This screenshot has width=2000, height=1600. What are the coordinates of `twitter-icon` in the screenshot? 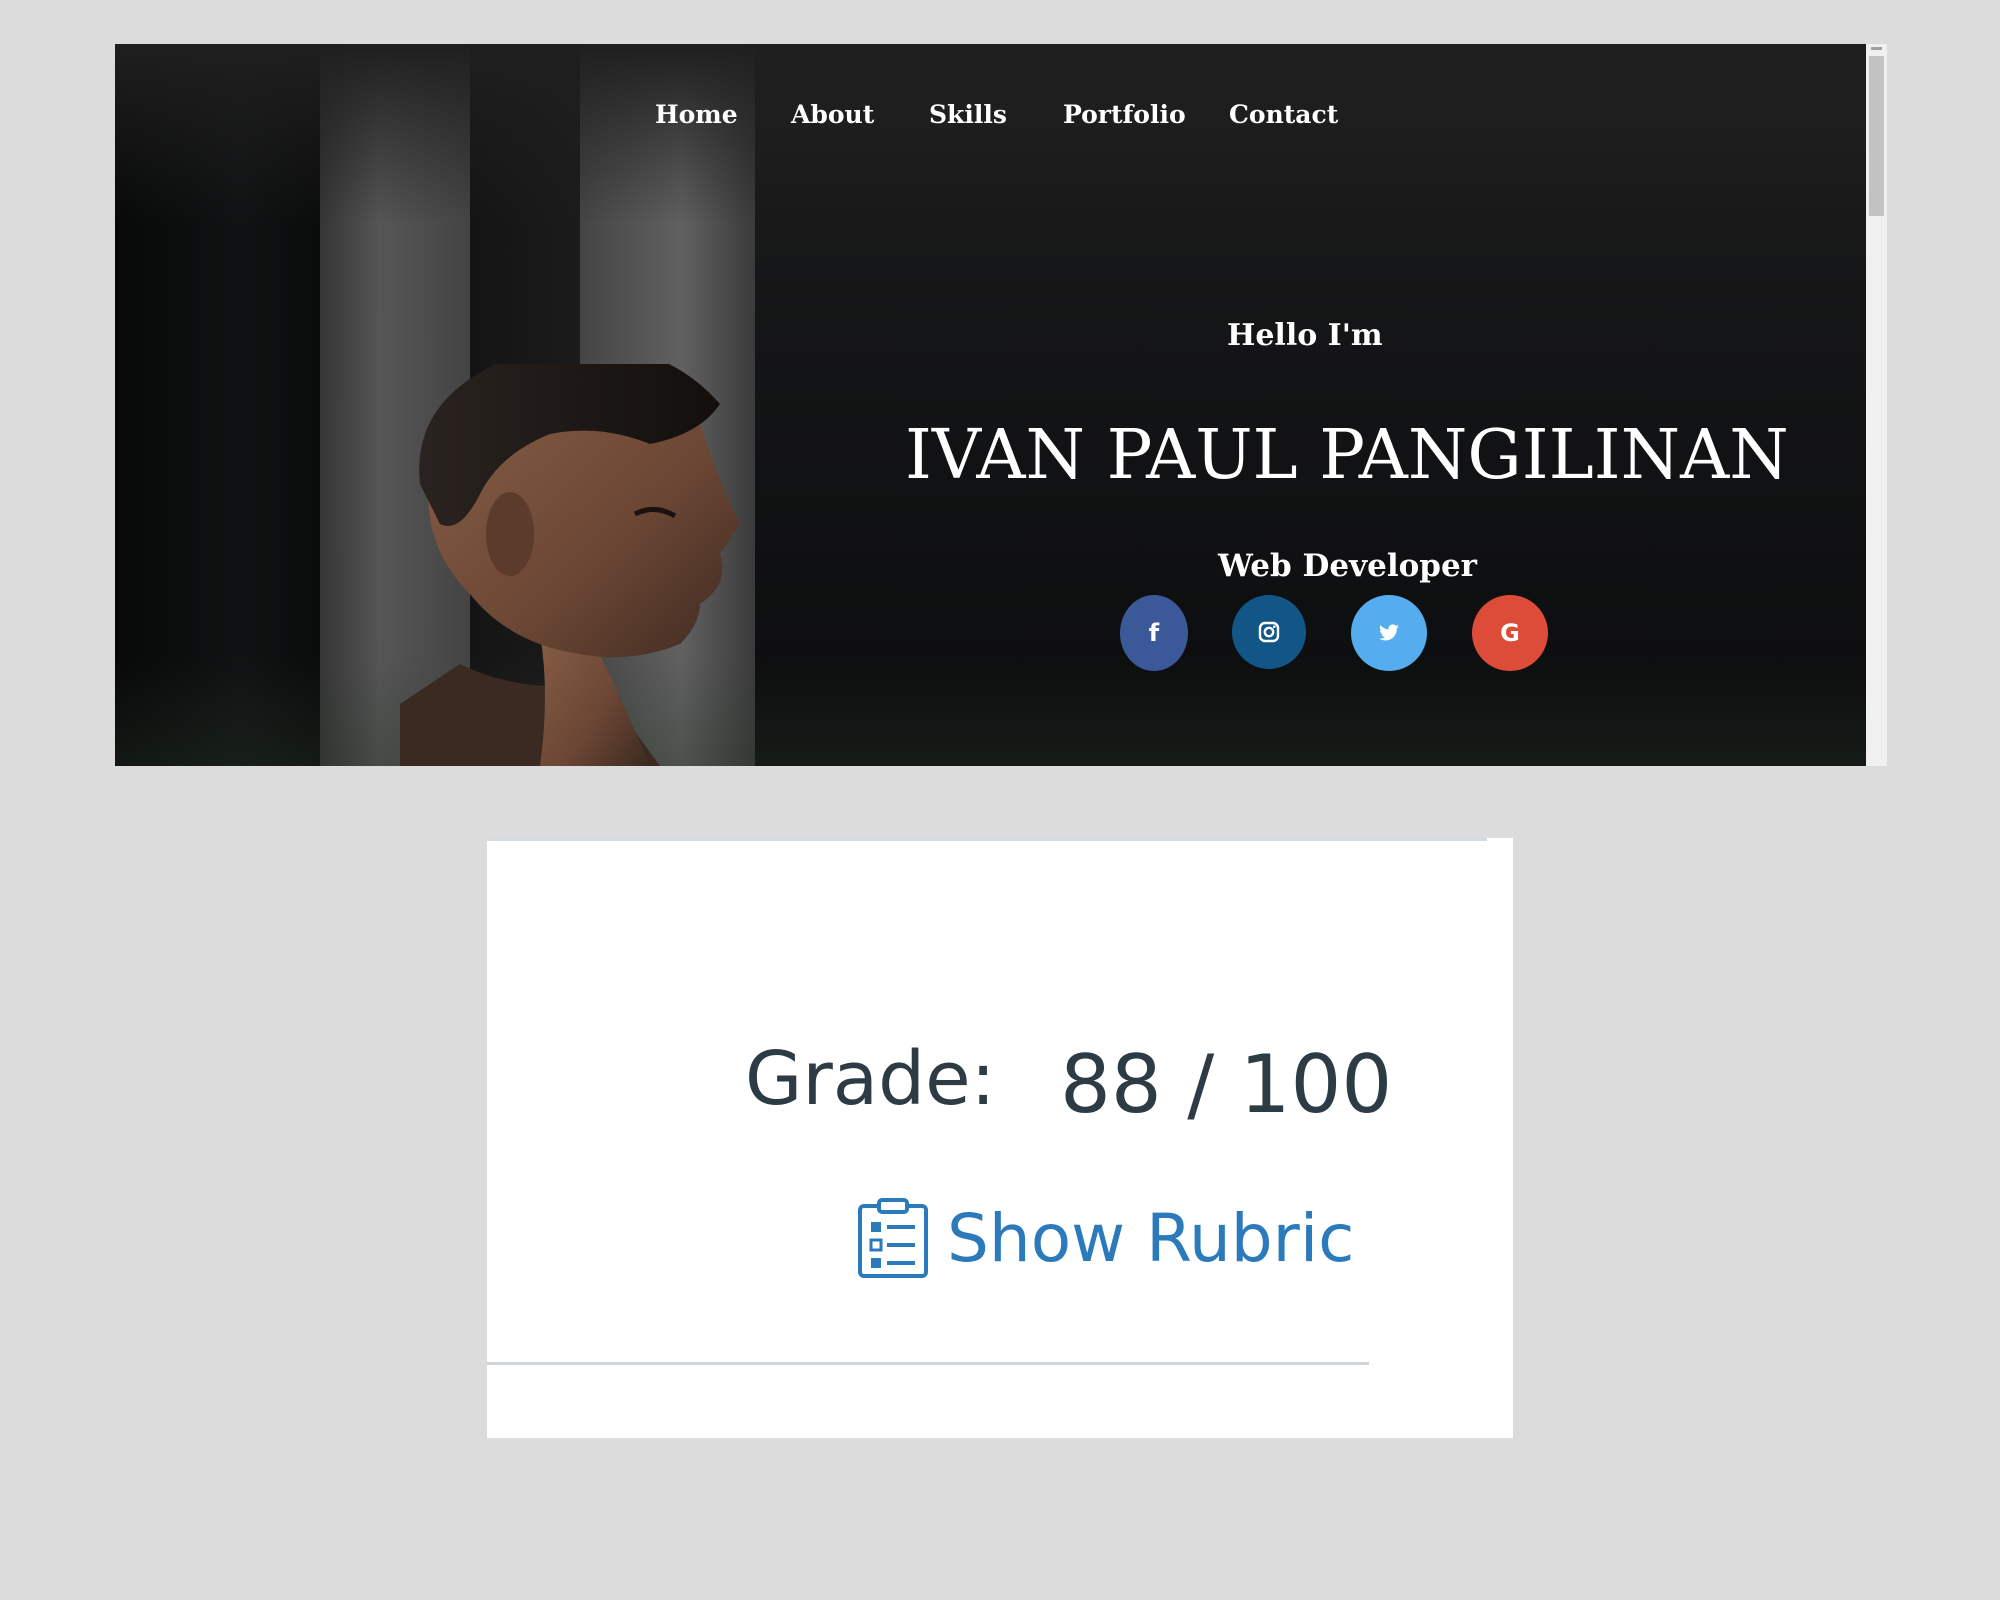 It's located at (1389, 632).